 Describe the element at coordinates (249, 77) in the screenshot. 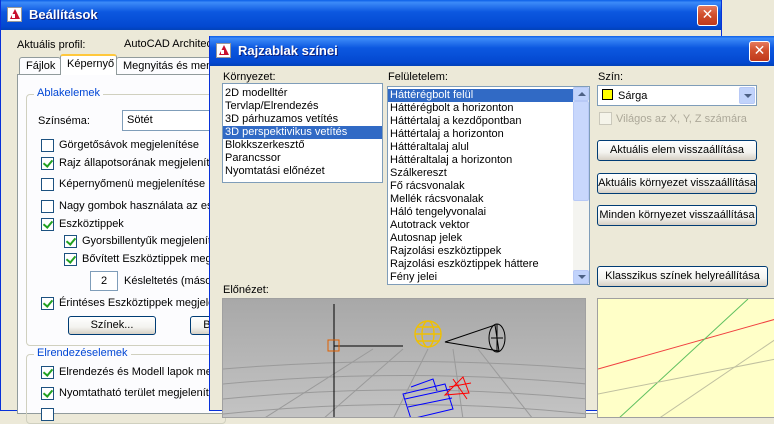

I see `context-label: Környezet:` at that location.